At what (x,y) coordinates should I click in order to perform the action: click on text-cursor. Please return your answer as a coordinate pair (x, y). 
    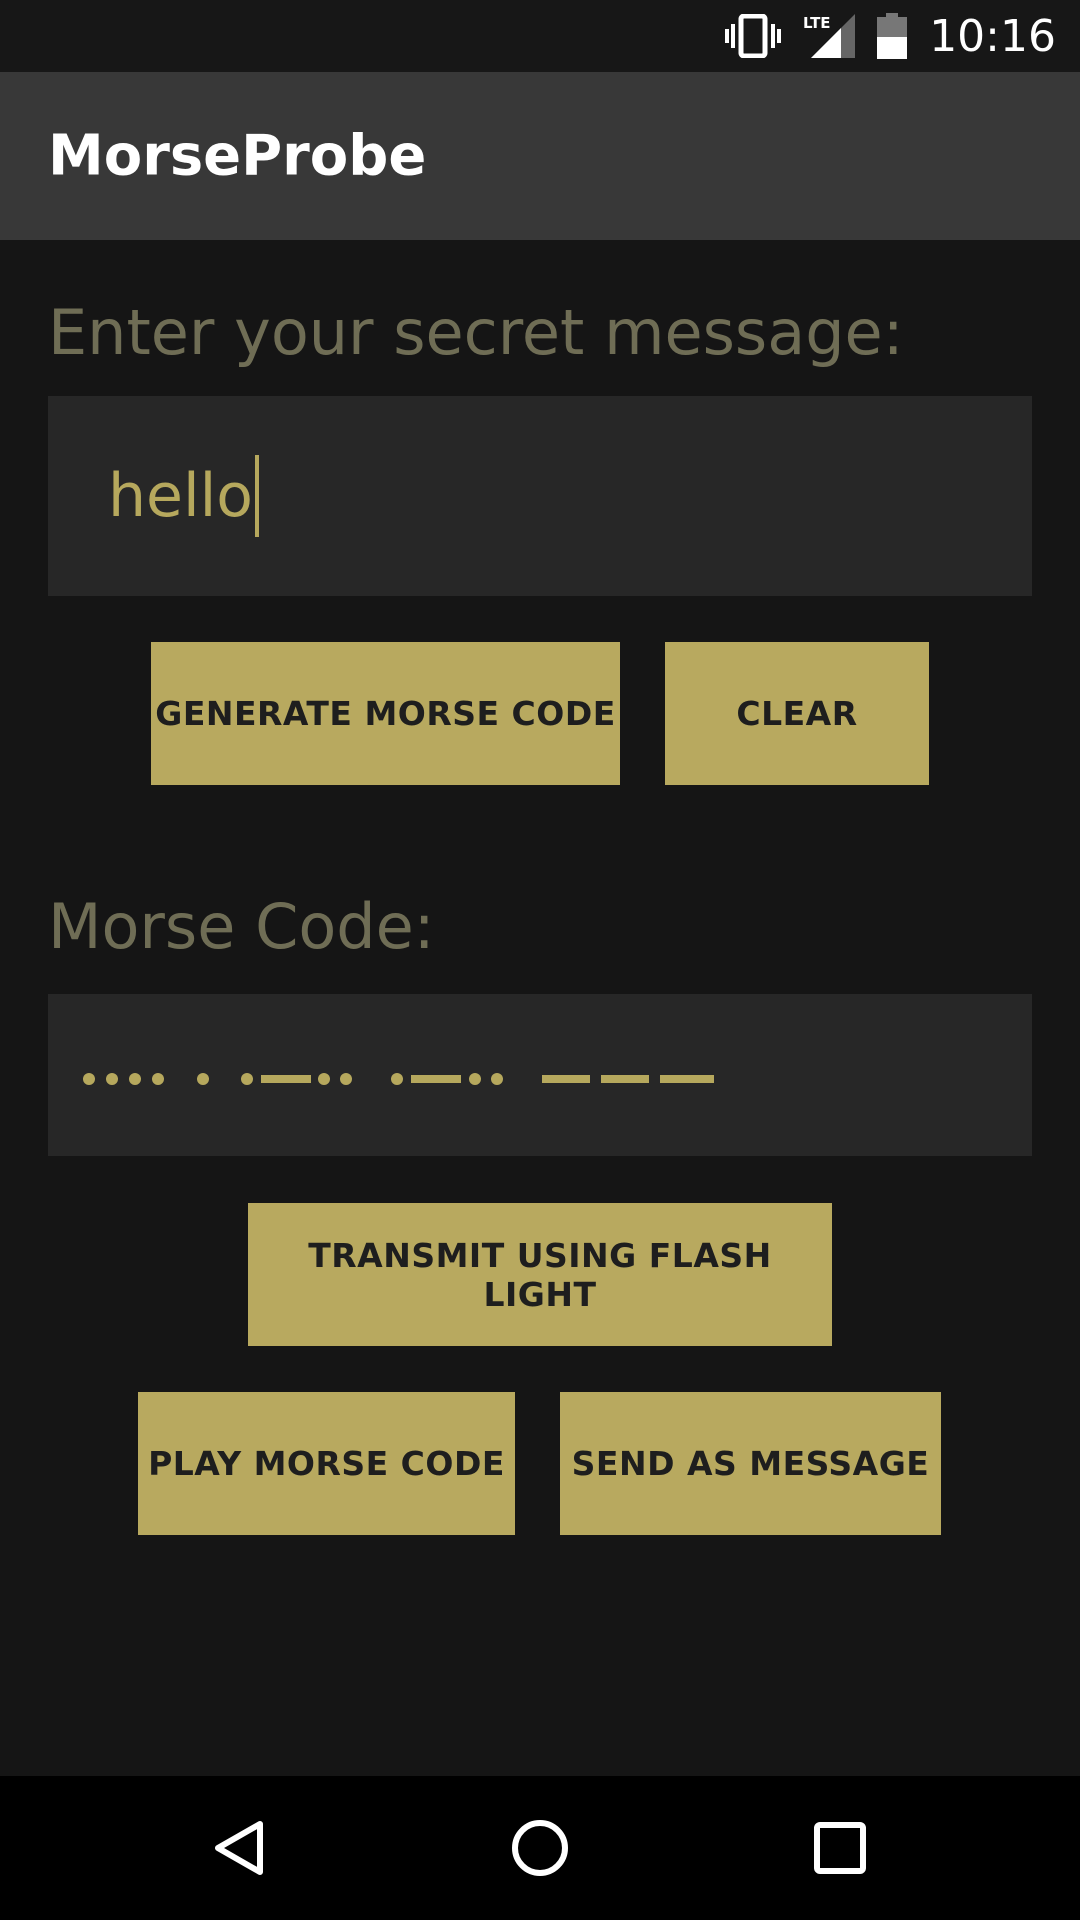
    Looking at the image, I should click on (257, 496).